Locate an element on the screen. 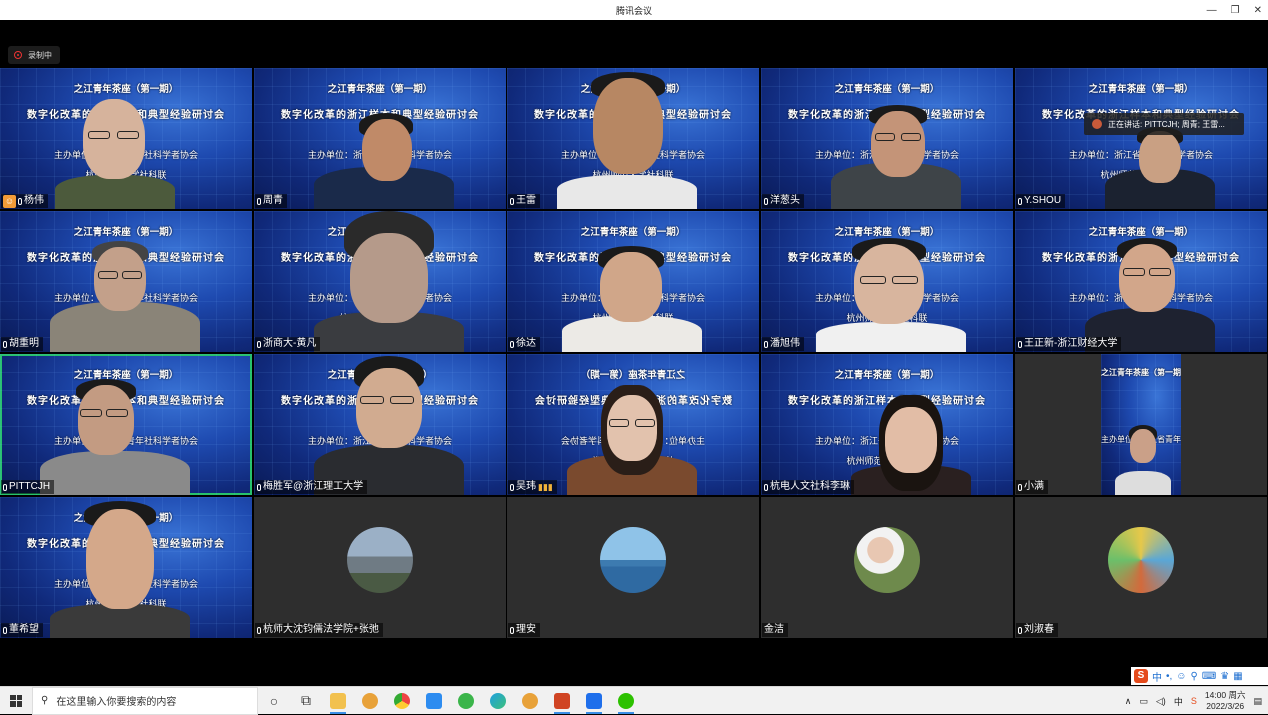  video-tile: 理安 is located at coordinates (633, 567).